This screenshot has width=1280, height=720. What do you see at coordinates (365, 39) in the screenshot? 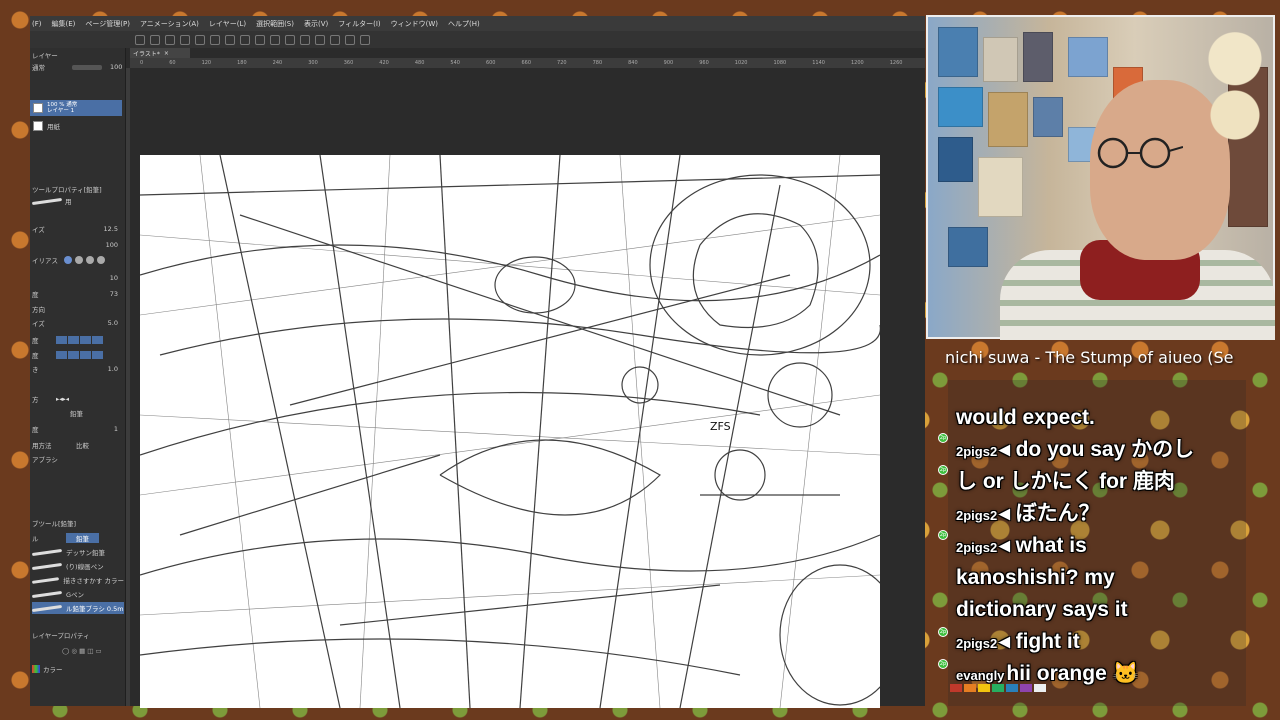
I see `help-icon` at bounding box center [365, 39].